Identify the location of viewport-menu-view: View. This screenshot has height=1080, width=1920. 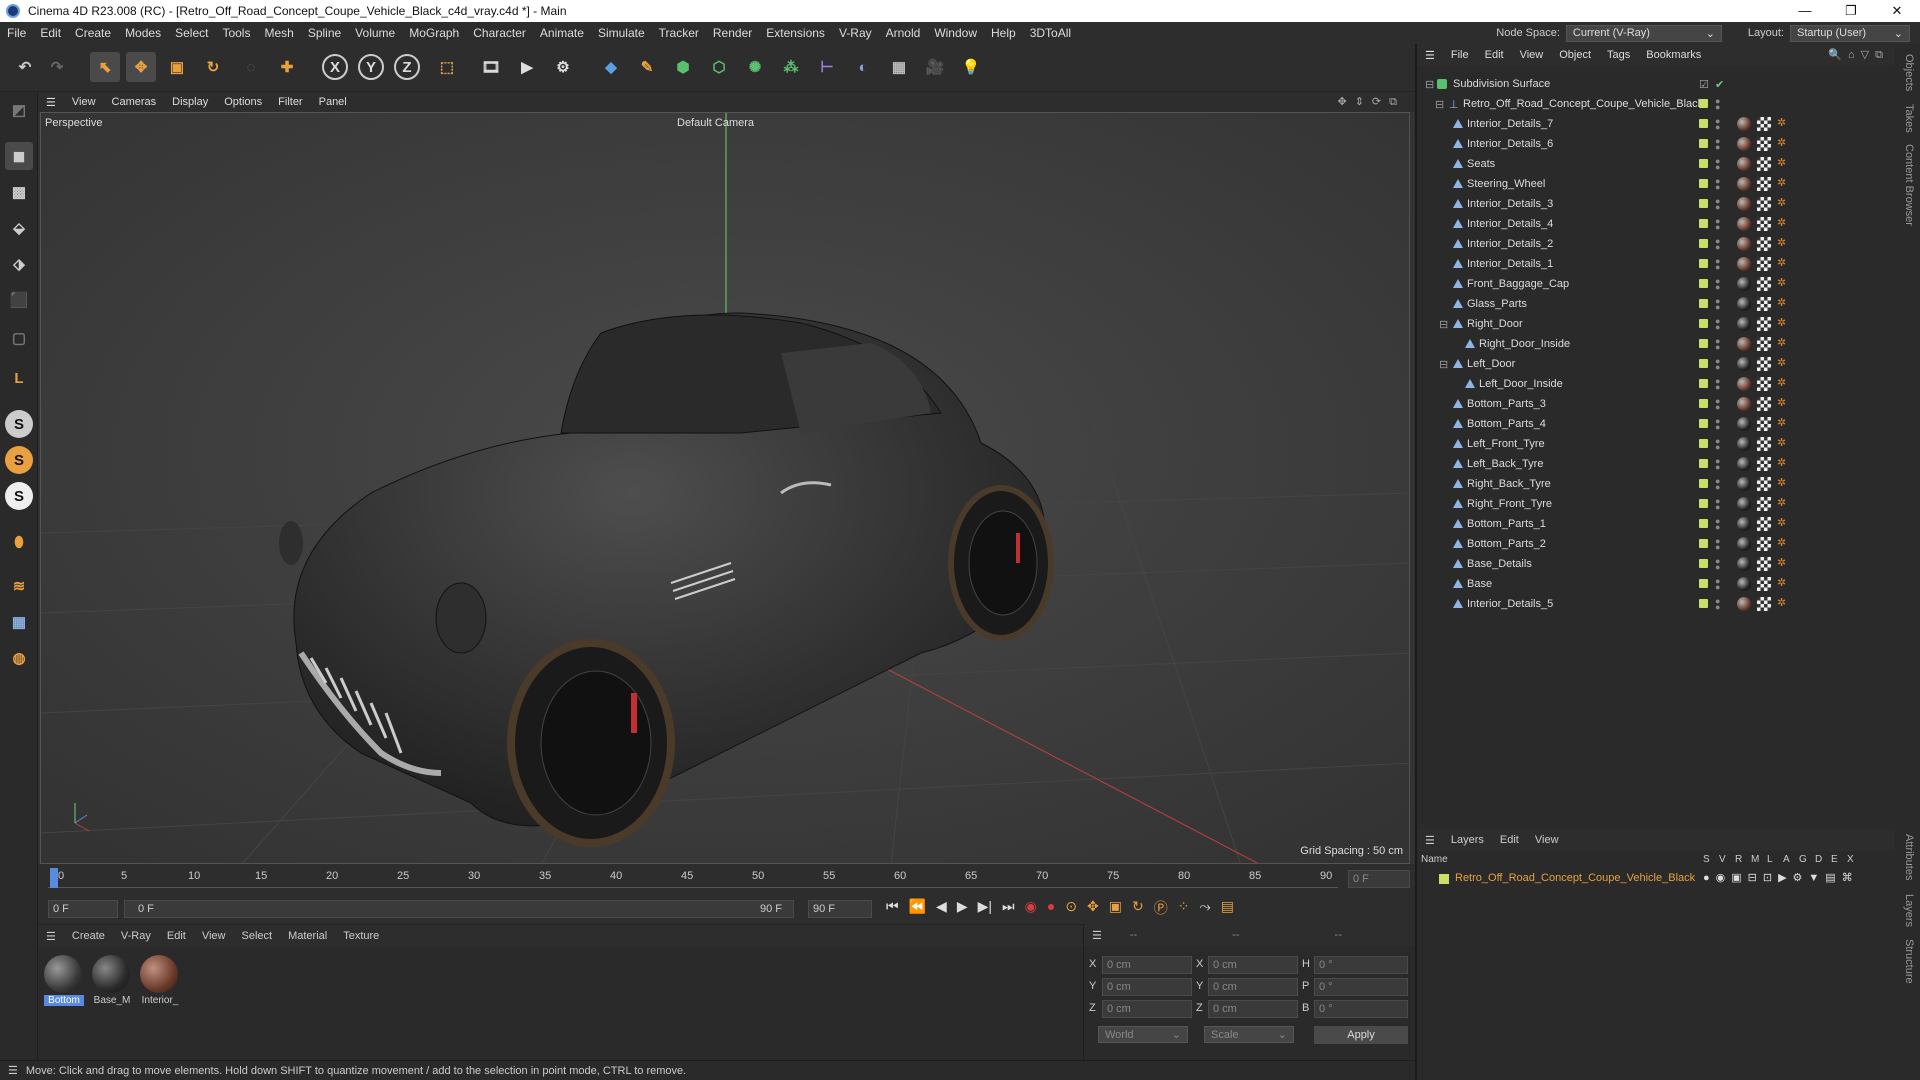
(84, 102).